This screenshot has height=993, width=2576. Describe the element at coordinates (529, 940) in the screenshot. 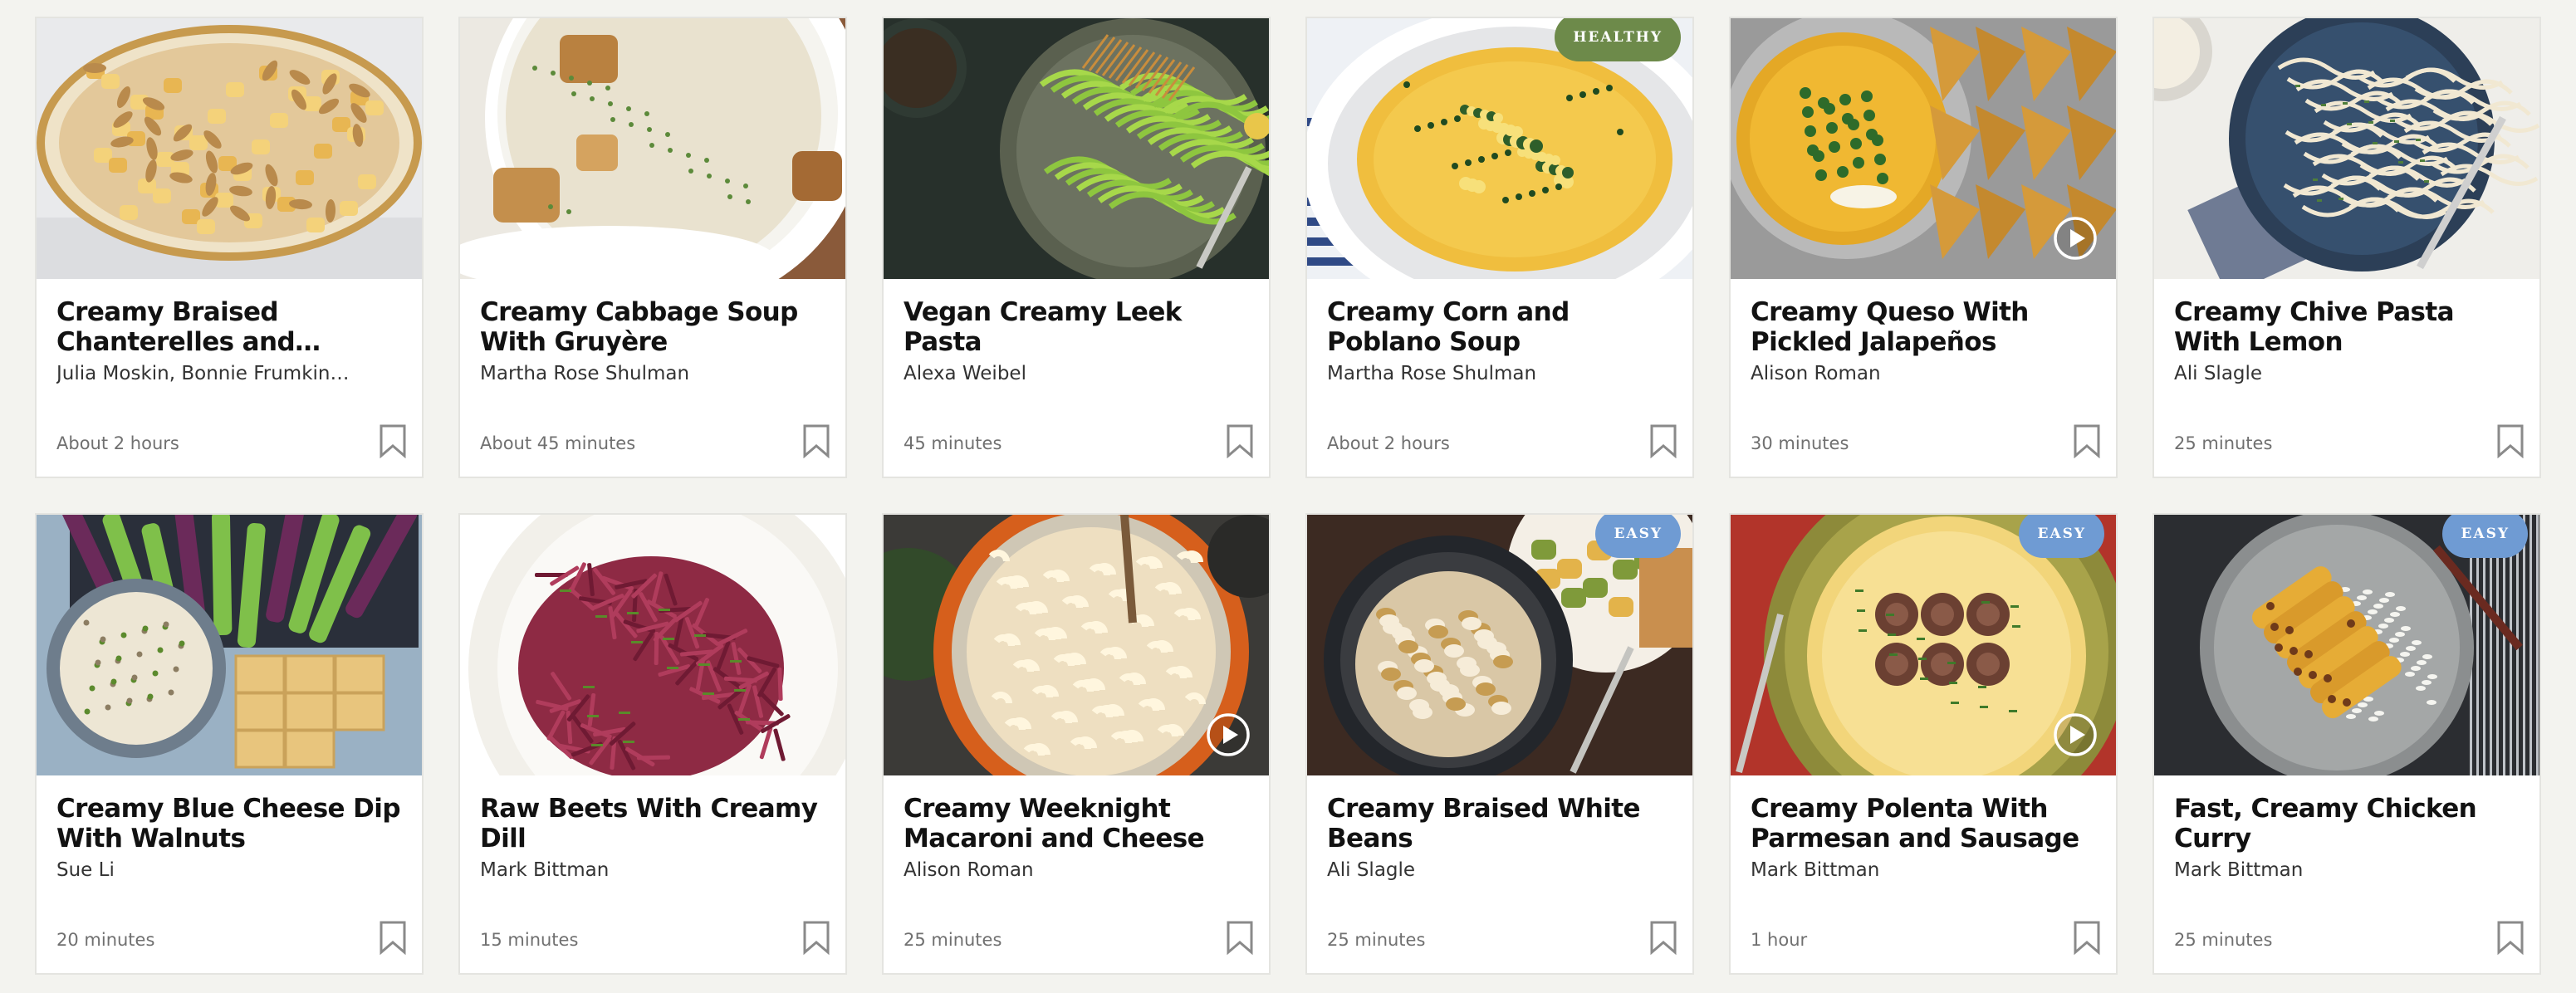

I see `recipe-time: 15 minutes` at that location.